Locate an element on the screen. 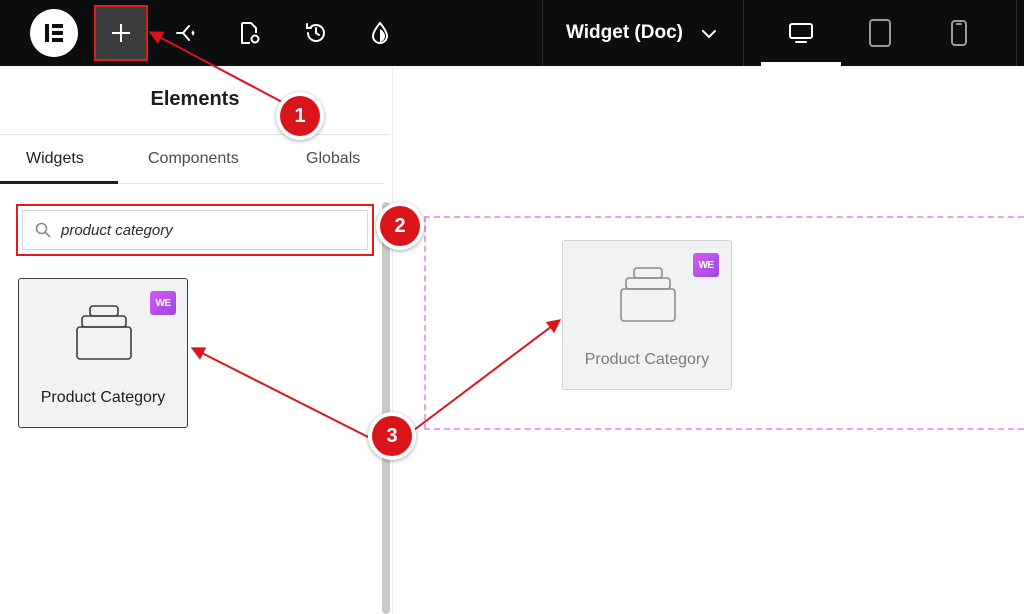 Image resolution: width=1024 pixels, height=614 pixels. structure-navigator-button is located at coordinates (186, 33).